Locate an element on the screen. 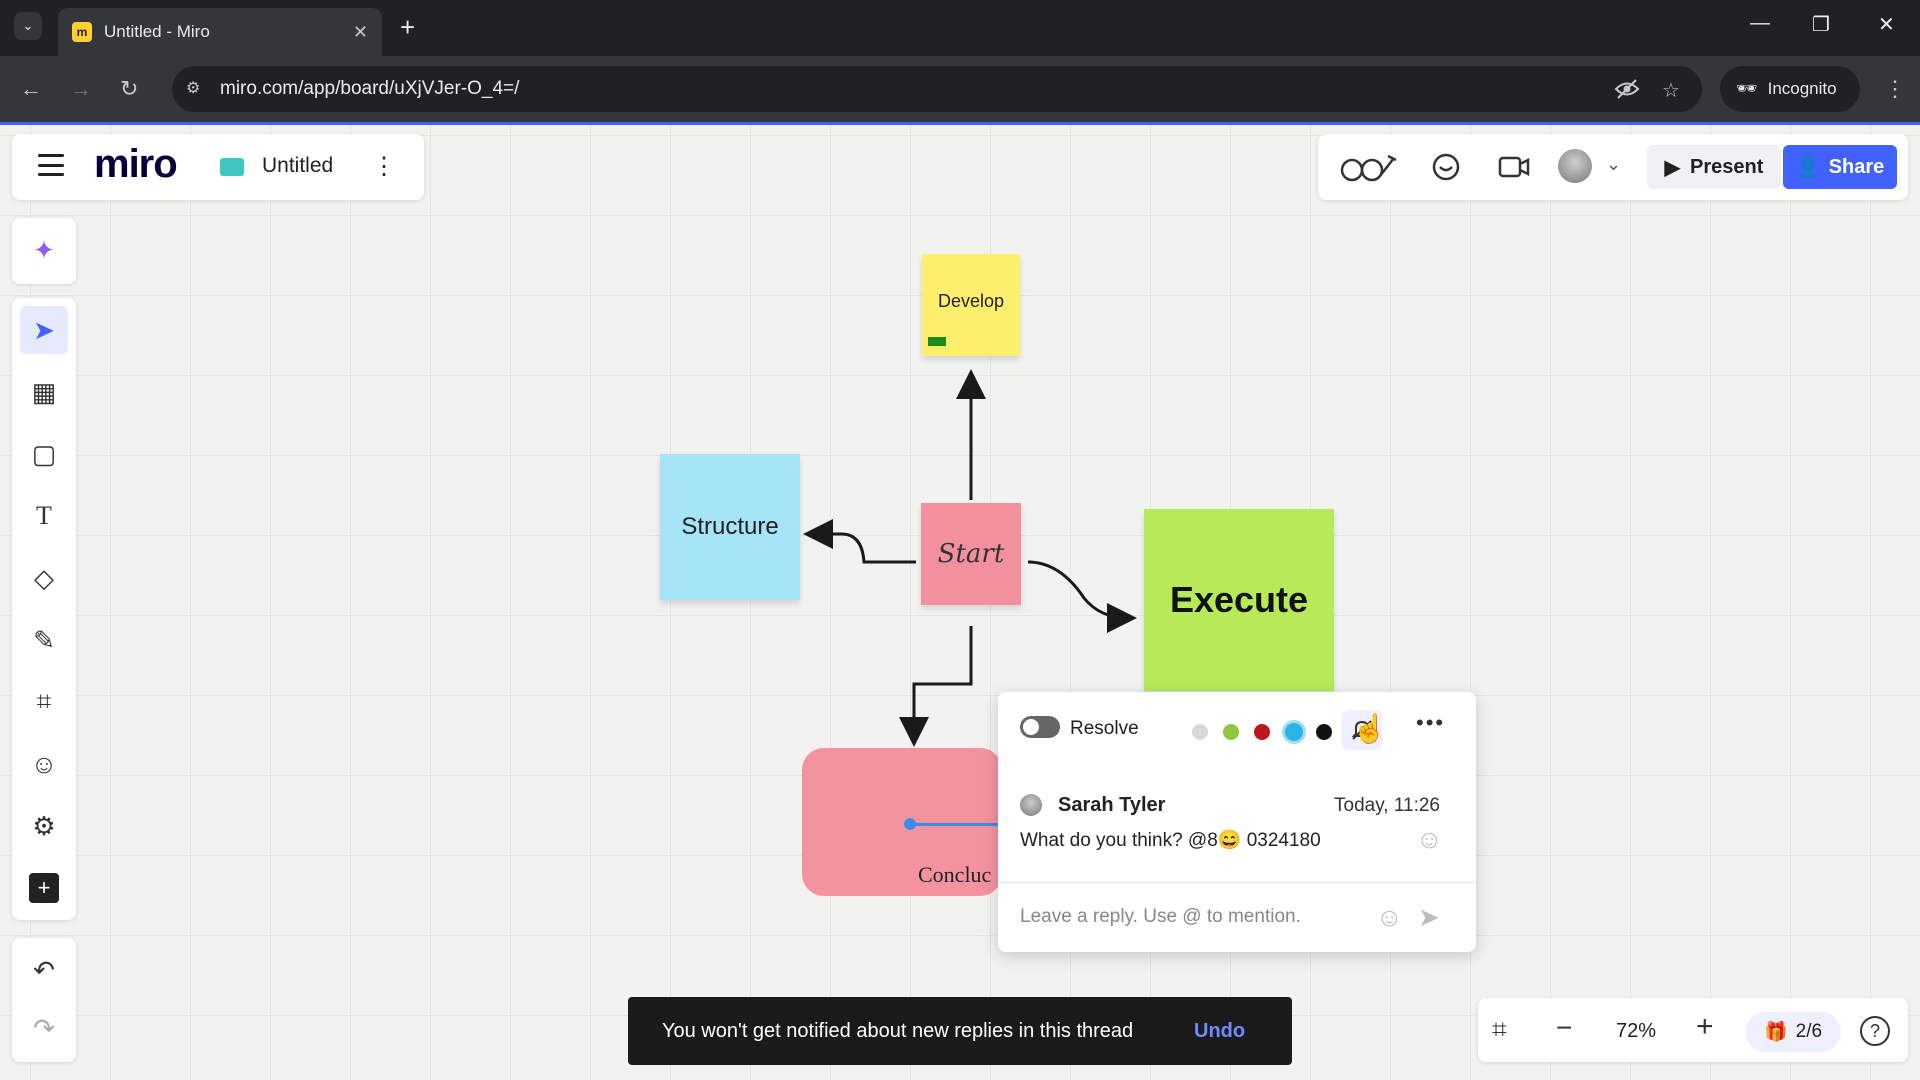  execute-text: Execute is located at coordinates (1239, 599).